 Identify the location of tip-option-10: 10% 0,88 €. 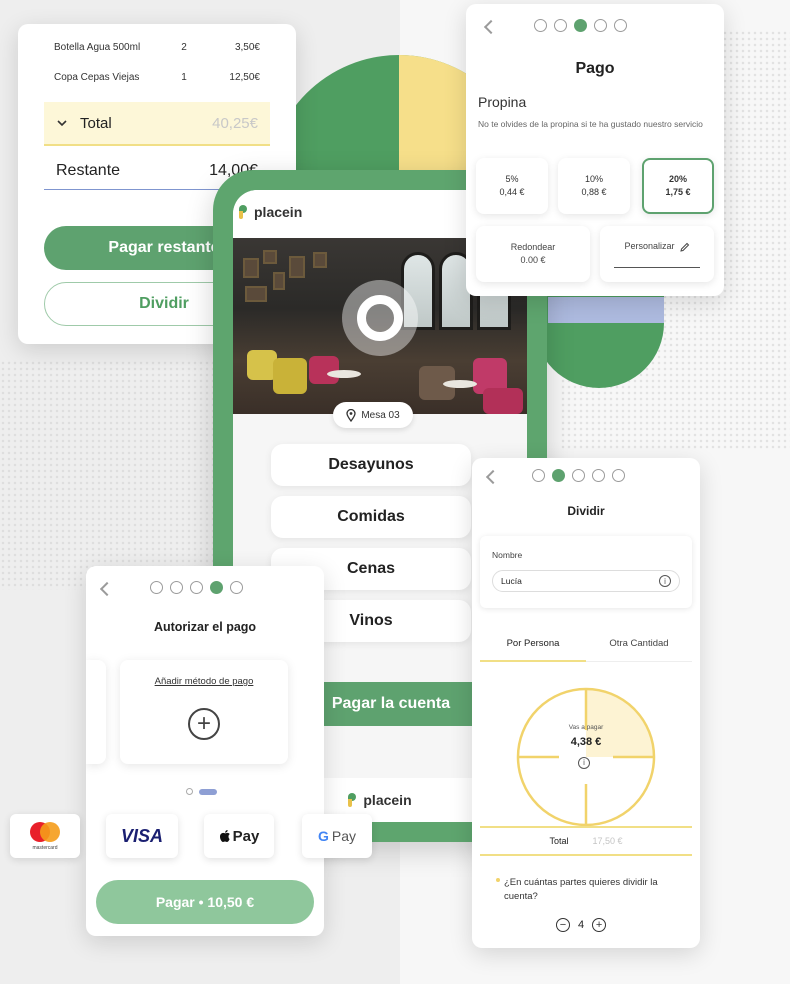
(594, 186).